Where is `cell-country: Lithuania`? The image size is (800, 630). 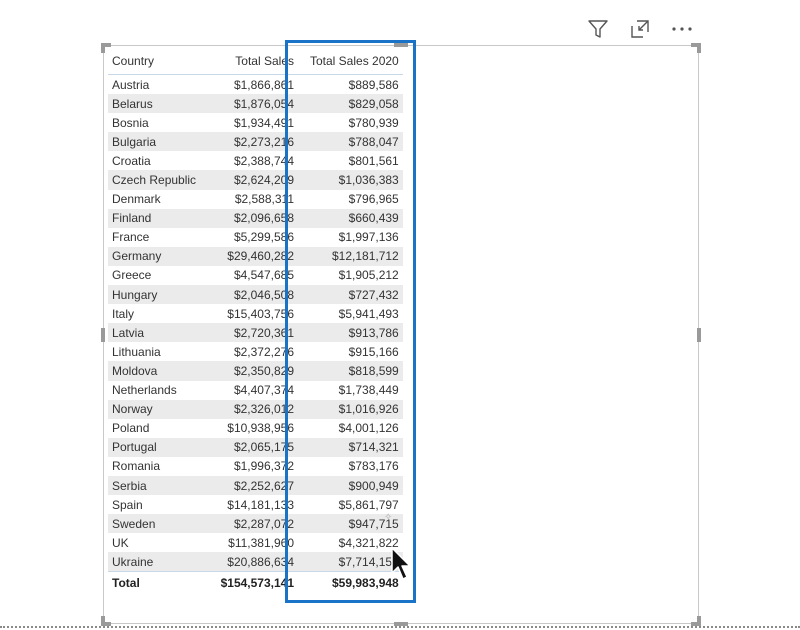
cell-country: Lithuania is located at coordinates (136, 351).